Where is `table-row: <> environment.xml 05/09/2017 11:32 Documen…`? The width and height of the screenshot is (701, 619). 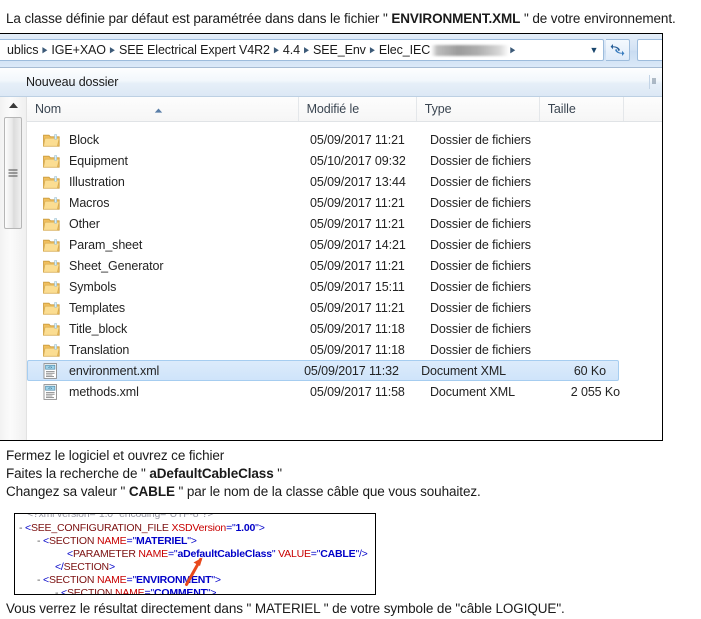 table-row: <> environment.xml 05/09/2017 11:32 Documen… is located at coordinates (323, 370).